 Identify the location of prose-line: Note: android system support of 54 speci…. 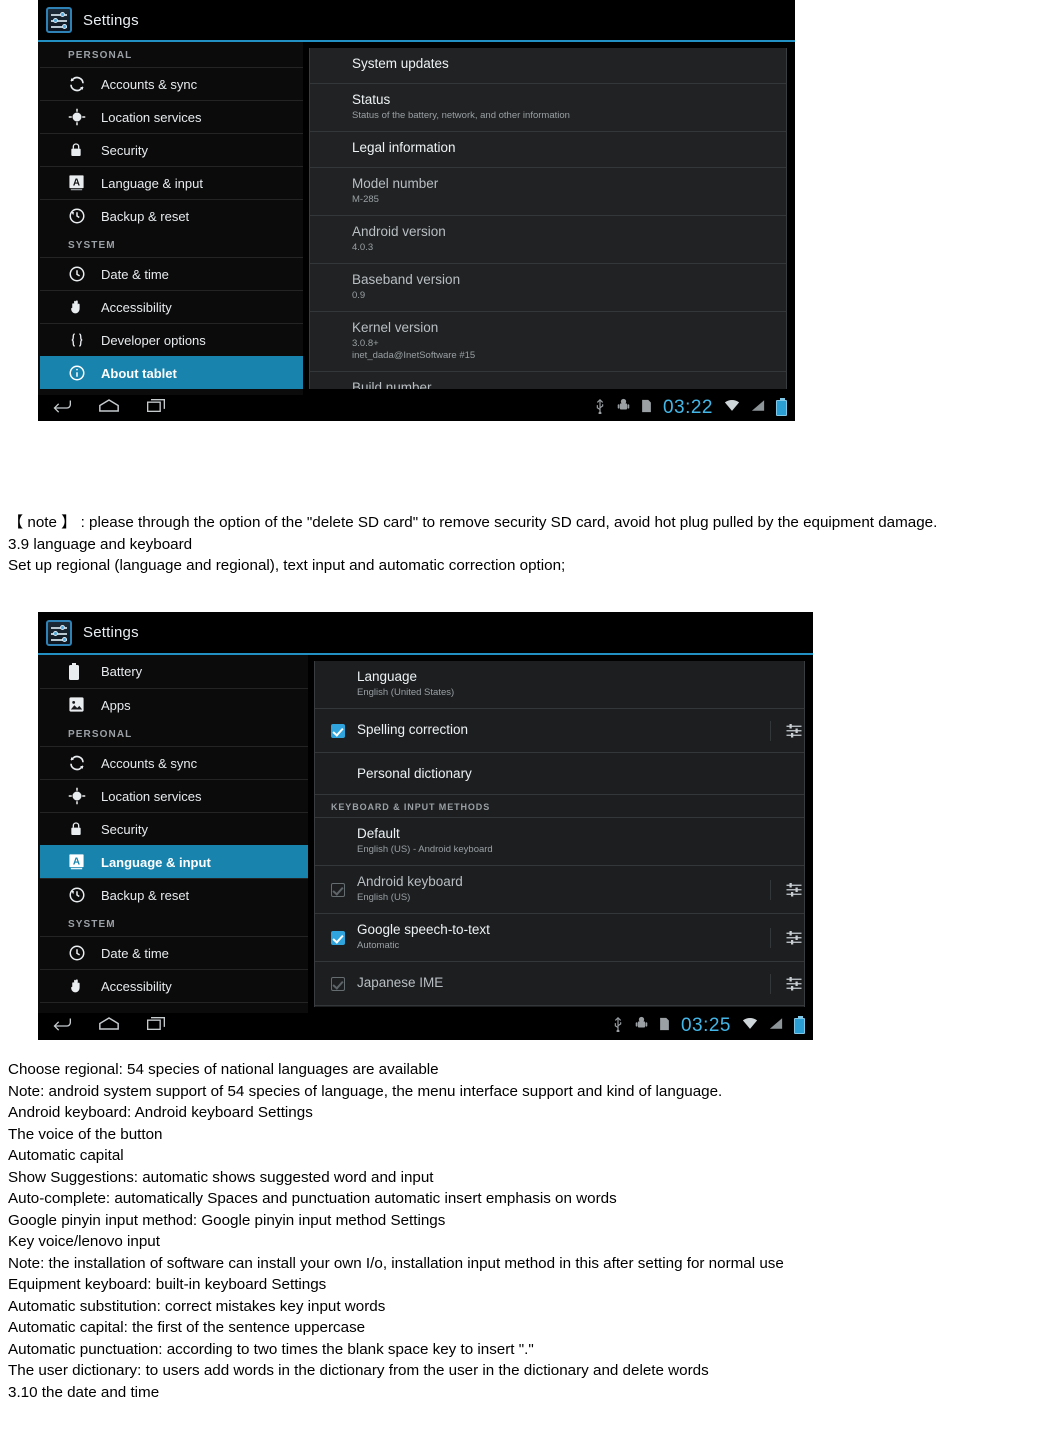
(365, 1091).